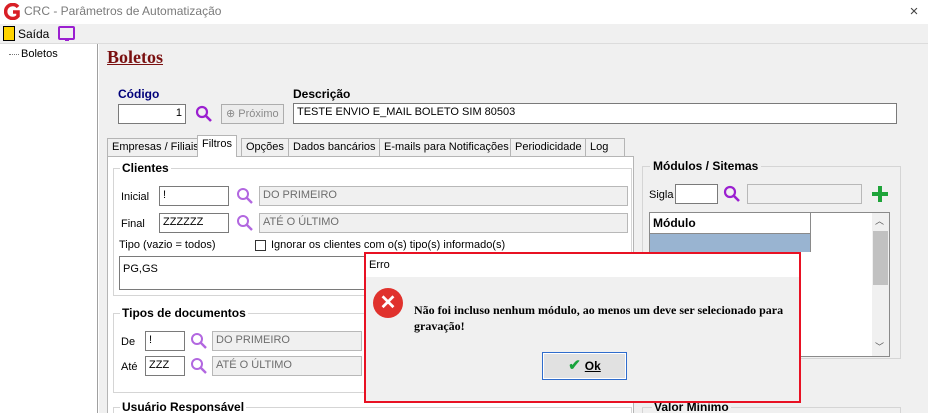  What do you see at coordinates (39, 54) in the screenshot?
I see `tree-item-boletos: Boletos` at bounding box center [39, 54].